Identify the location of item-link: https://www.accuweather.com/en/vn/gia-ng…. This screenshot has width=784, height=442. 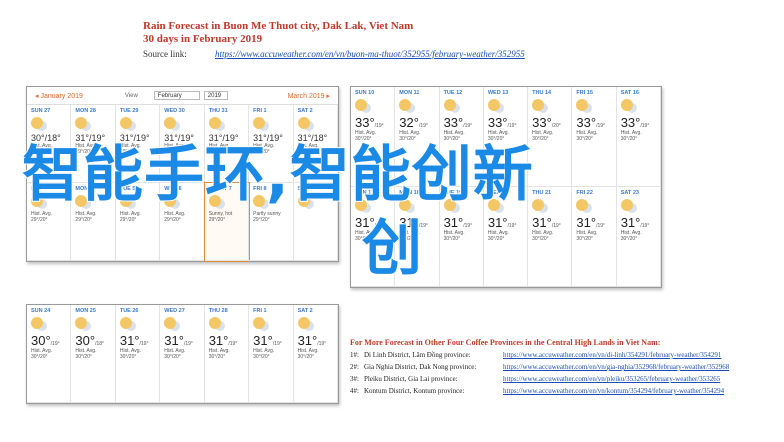
(616, 367).